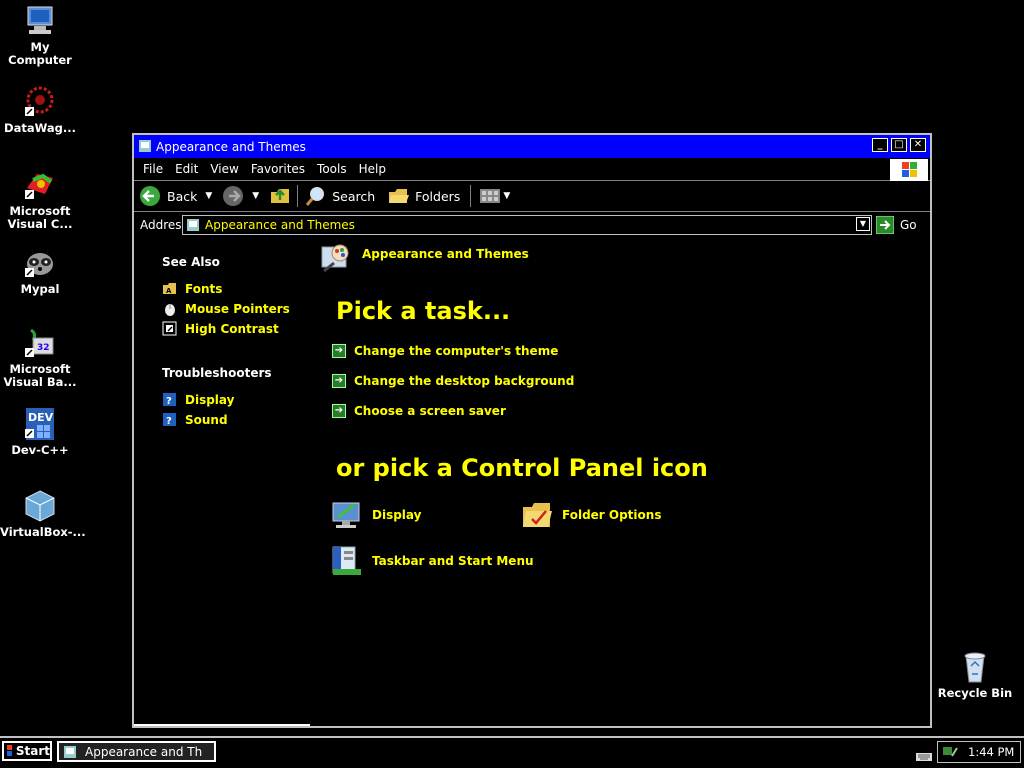 Image resolution: width=1024 pixels, height=768 pixels. Describe the element at coordinates (337, 259) in the screenshot. I see `appearance-themes-icon` at that location.